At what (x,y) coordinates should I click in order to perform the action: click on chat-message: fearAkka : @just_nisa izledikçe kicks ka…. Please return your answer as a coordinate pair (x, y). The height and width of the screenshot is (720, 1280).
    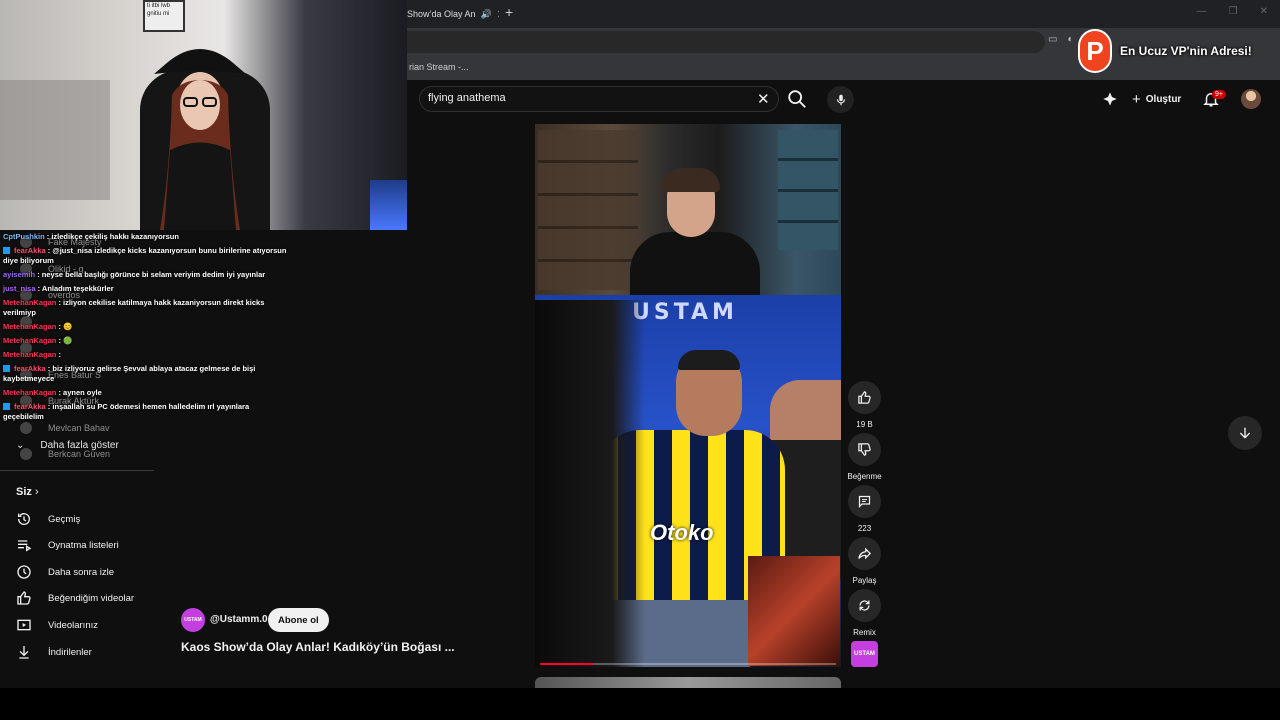
    Looking at the image, I should click on (146, 256).